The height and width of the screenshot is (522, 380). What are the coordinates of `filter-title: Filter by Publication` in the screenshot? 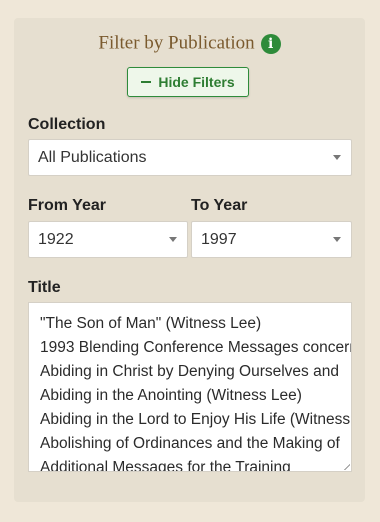 It's located at (176, 43).